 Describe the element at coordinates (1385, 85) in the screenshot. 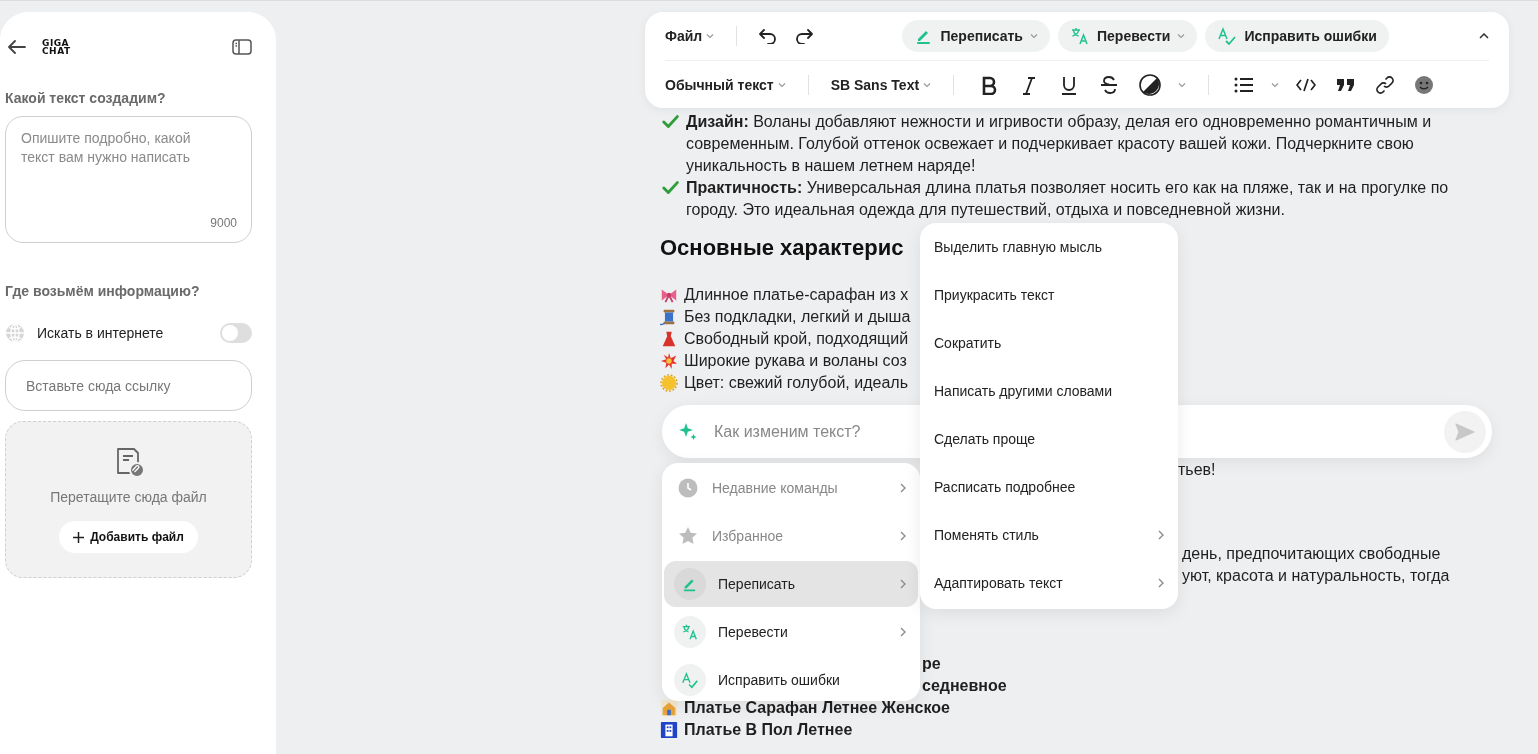

I see `link-icon` at that location.